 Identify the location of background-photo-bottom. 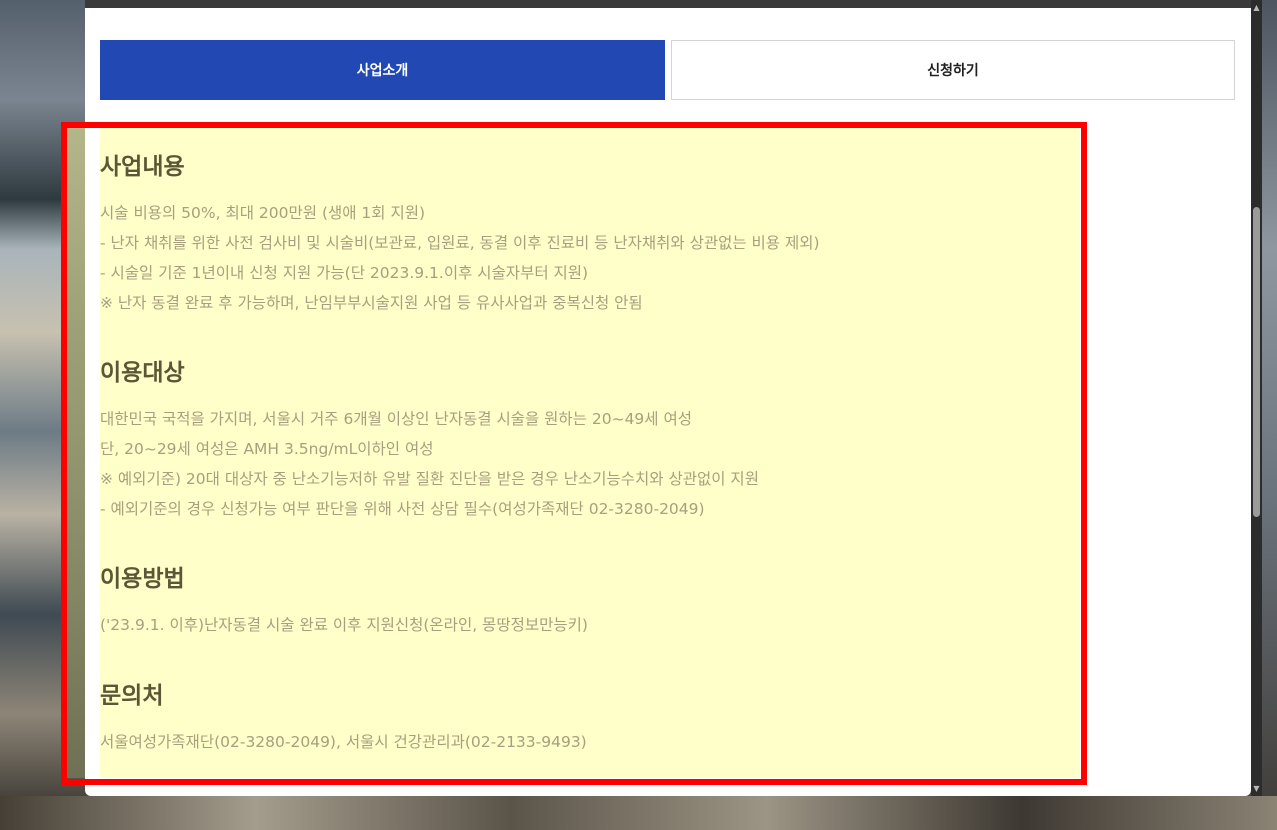
(638, 813).